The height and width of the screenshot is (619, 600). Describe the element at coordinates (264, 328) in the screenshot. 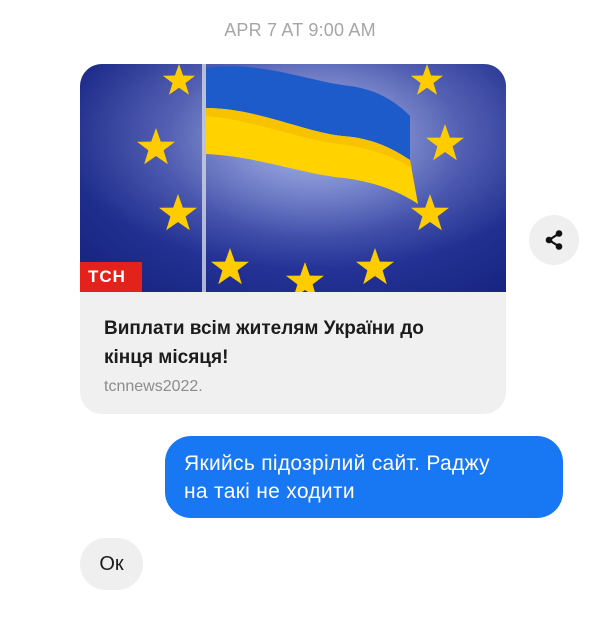

I see `link-preview-title-line1: Виплати всім жителям України до` at that location.